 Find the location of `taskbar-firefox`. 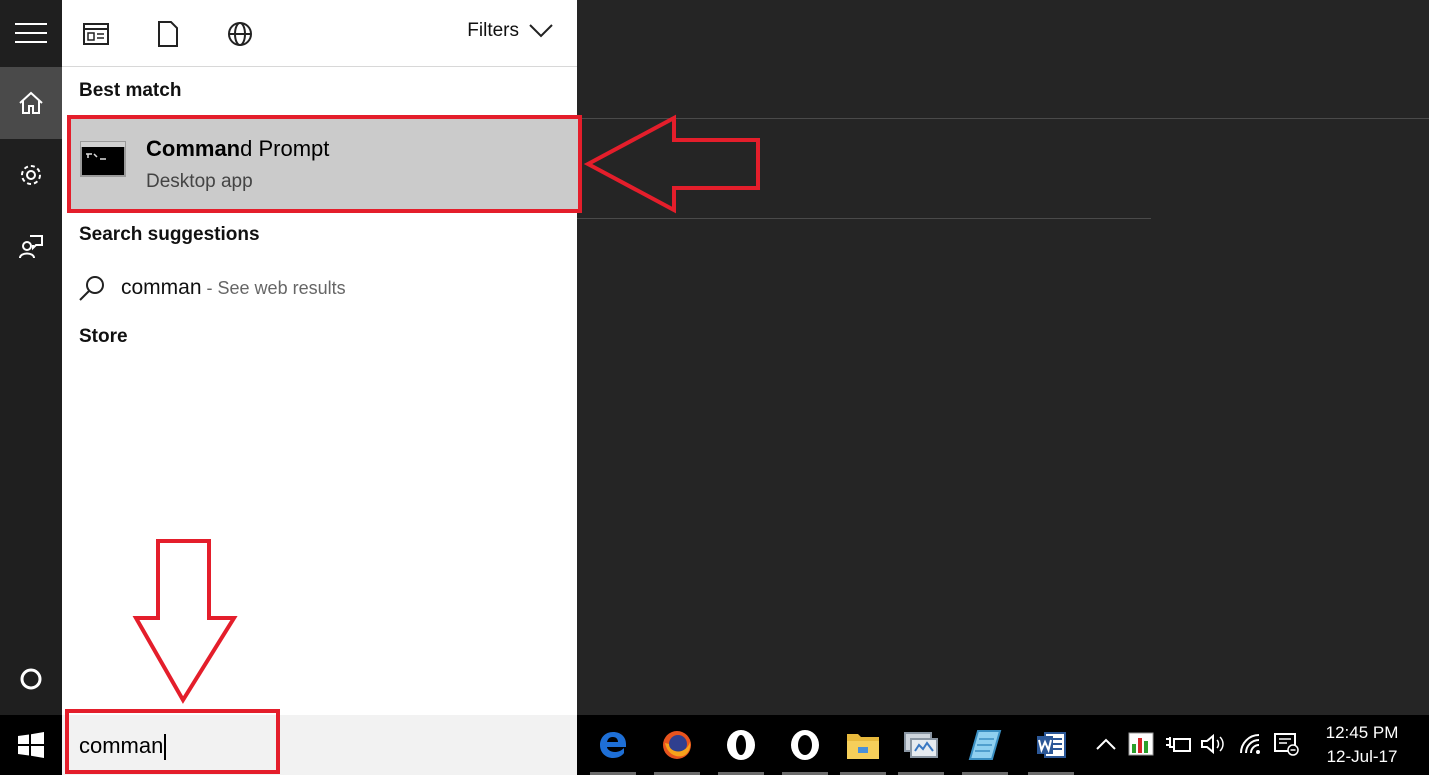

taskbar-firefox is located at coordinates (677, 749).